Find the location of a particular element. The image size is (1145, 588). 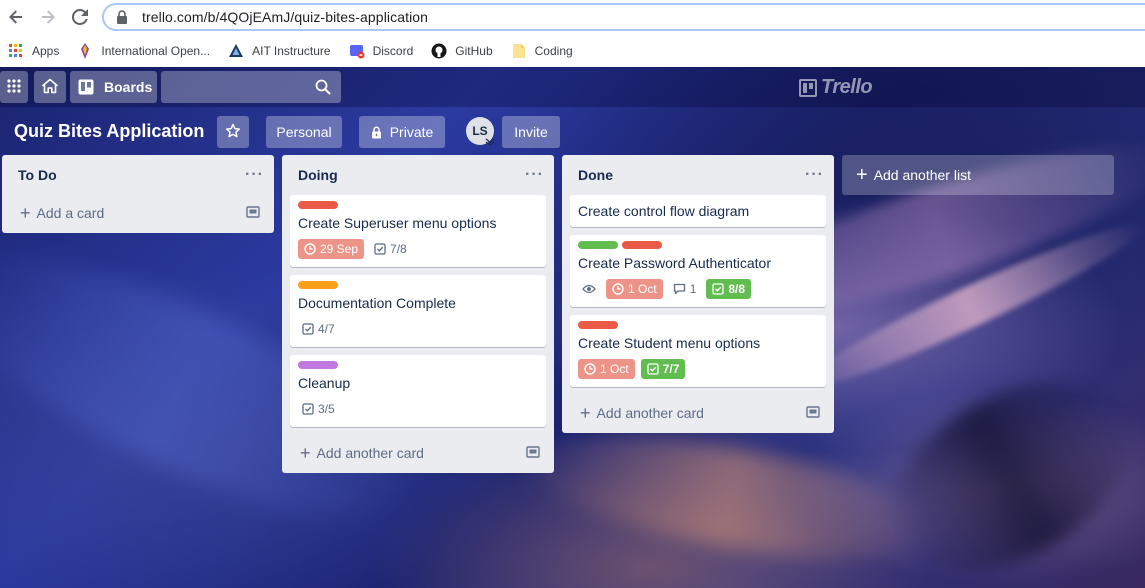

bookmark-apps: Apps is located at coordinates (33, 51).